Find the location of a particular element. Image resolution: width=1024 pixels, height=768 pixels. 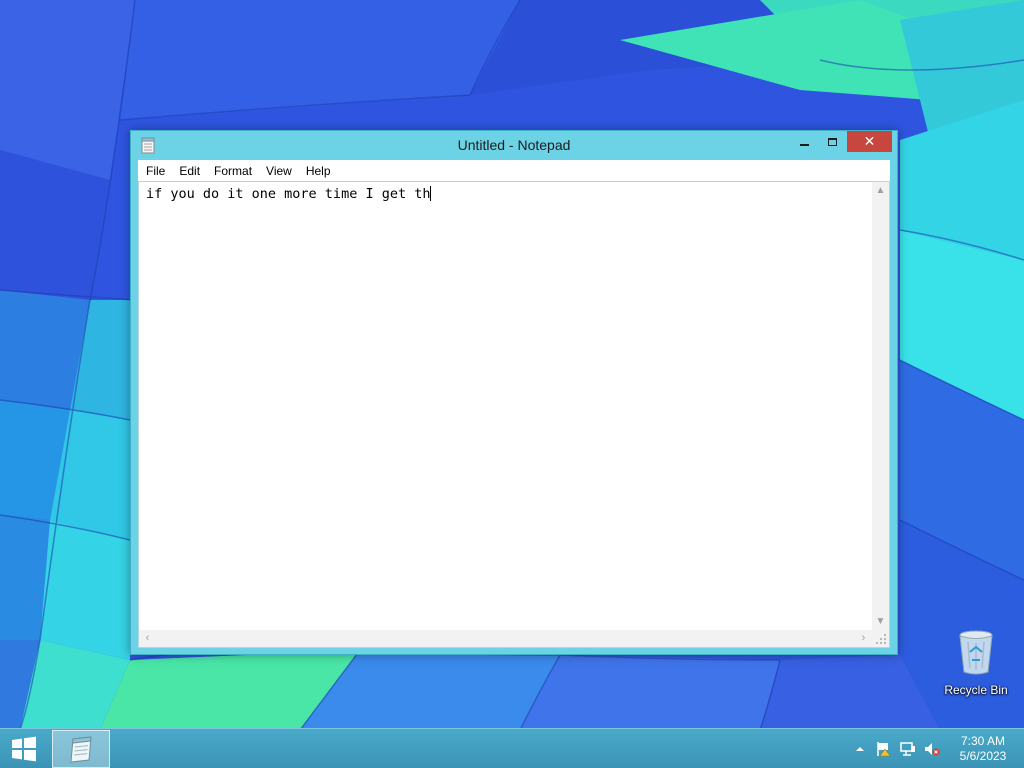

vertical-scrollbar: ▲ ▼ is located at coordinates (880, 406).